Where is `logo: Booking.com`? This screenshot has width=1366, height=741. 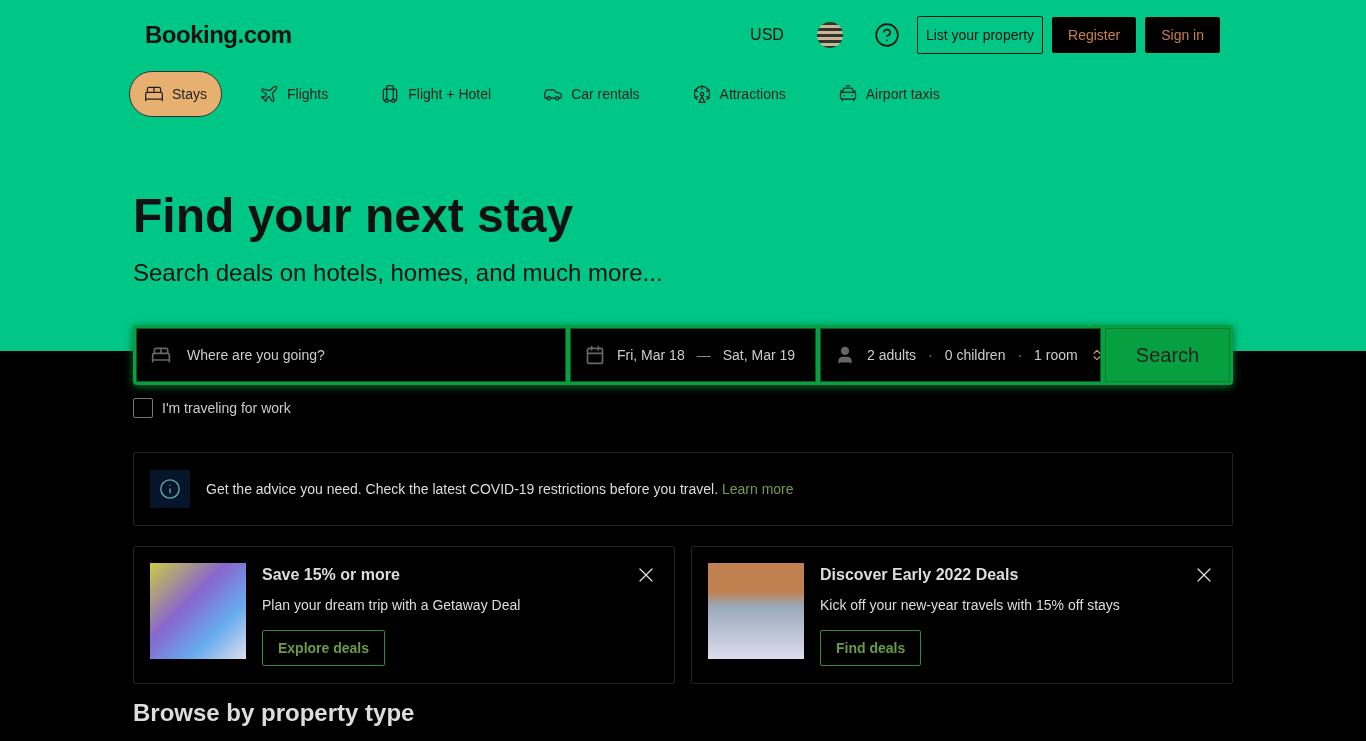 logo: Booking.com is located at coordinates (218, 35).